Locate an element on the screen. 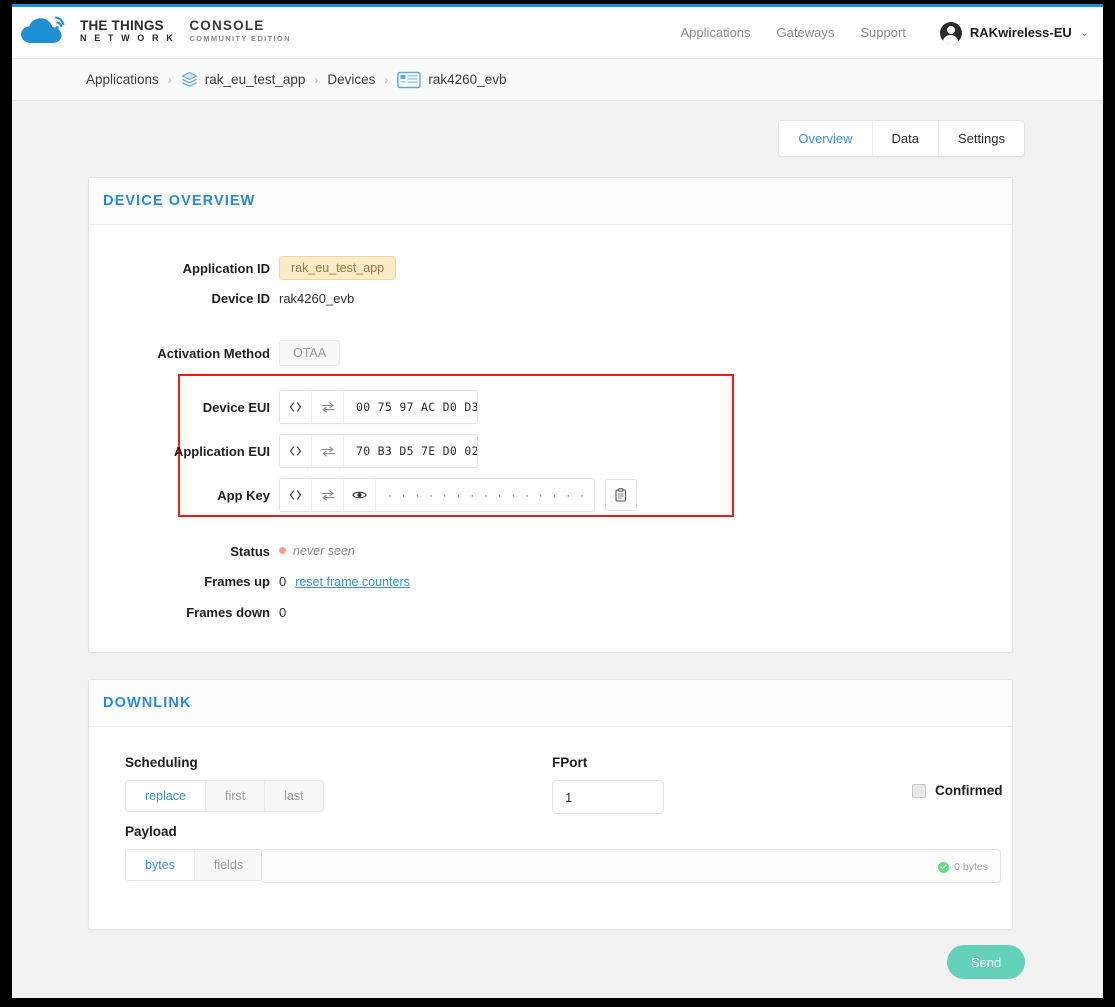 The width and height of the screenshot is (1115, 1007). status-label: Status is located at coordinates (250, 551).